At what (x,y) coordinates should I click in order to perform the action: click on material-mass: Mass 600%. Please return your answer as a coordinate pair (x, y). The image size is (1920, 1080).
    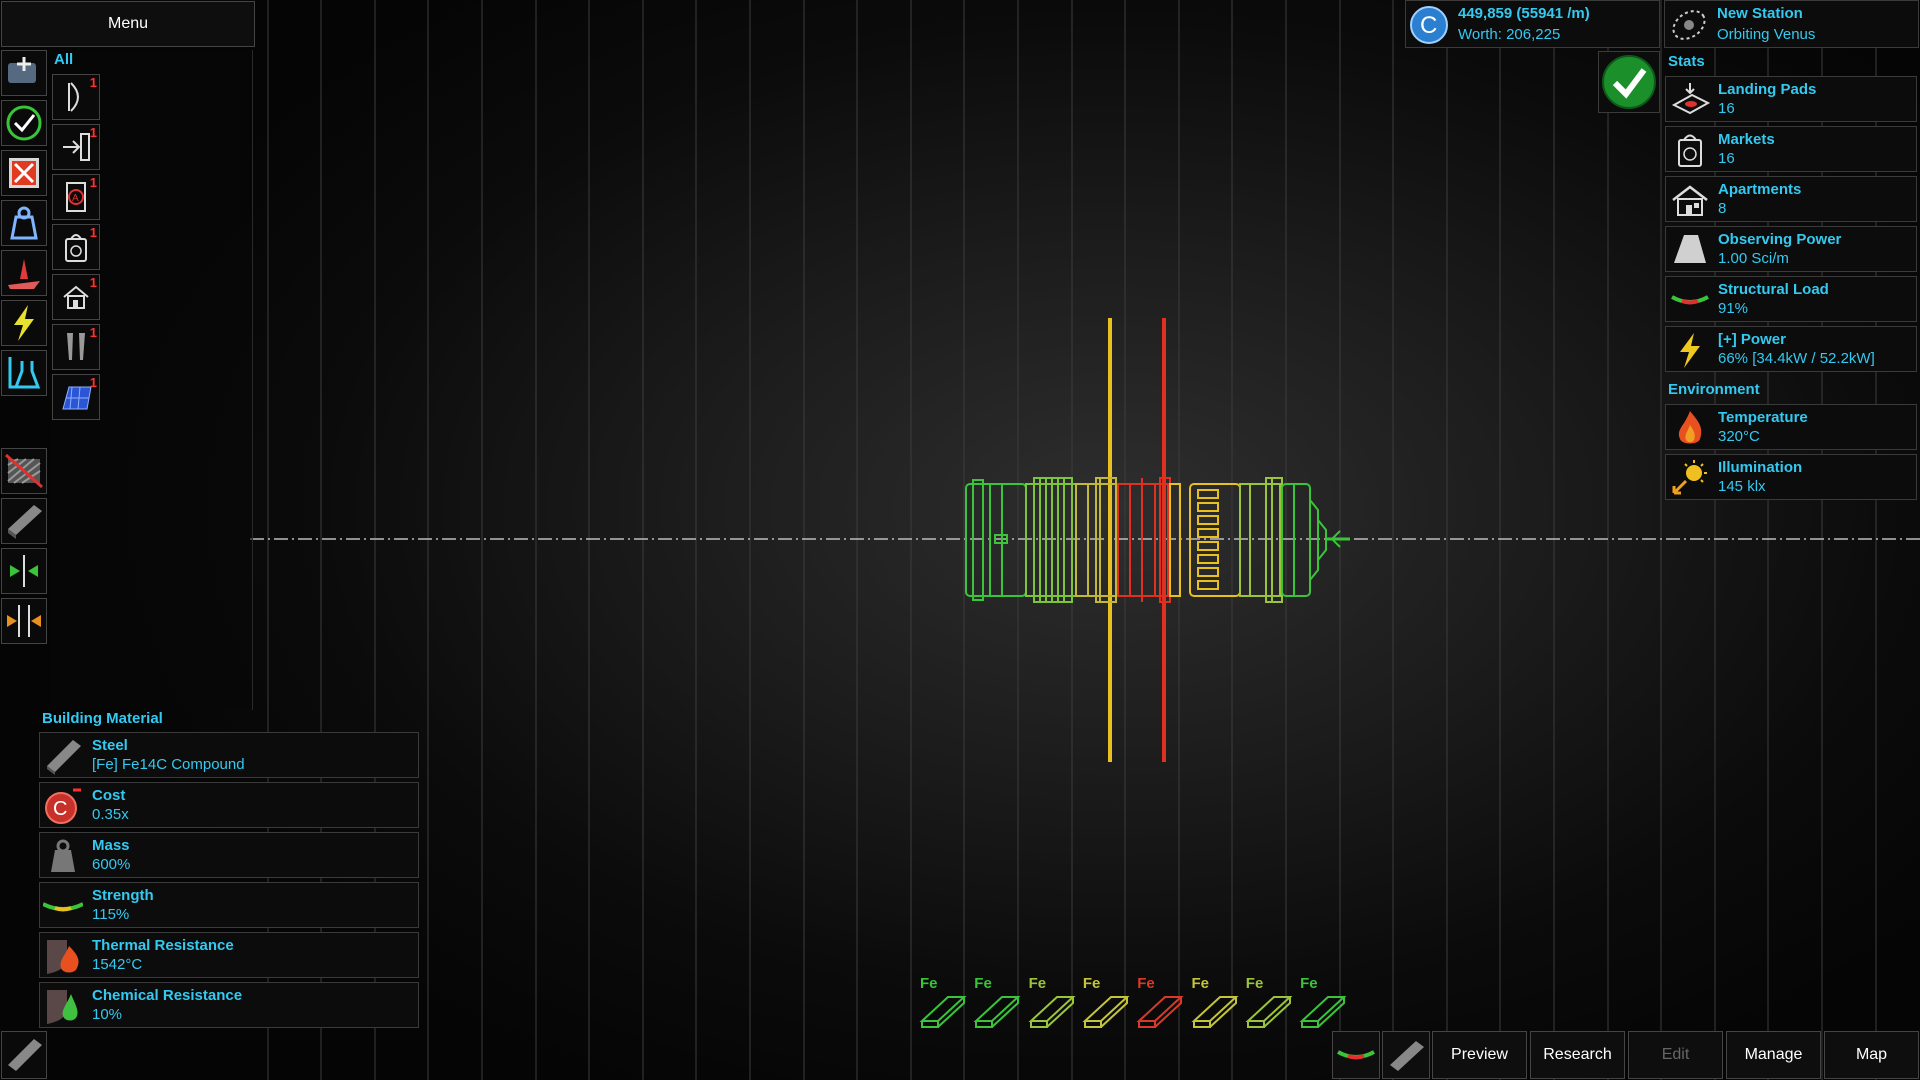
    Looking at the image, I should click on (229, 855).